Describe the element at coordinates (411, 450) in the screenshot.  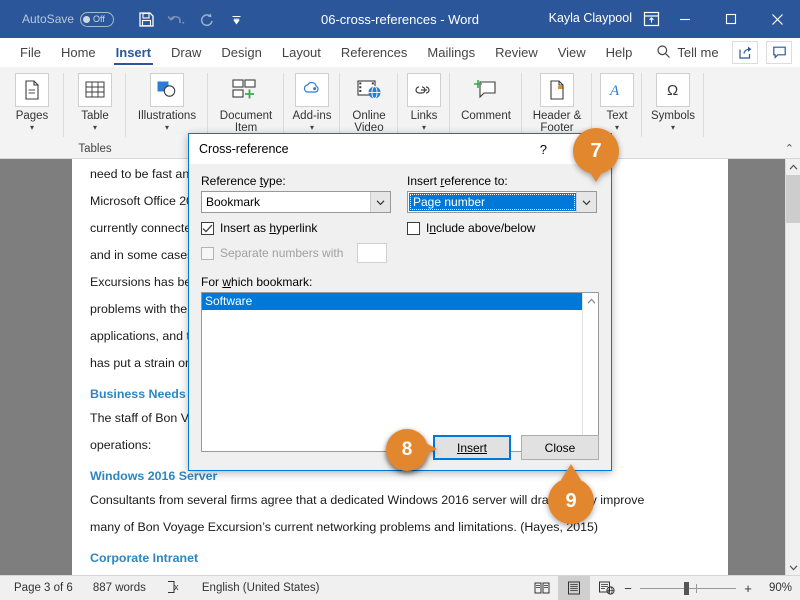
I see `callout-step-8: 8` at that location.